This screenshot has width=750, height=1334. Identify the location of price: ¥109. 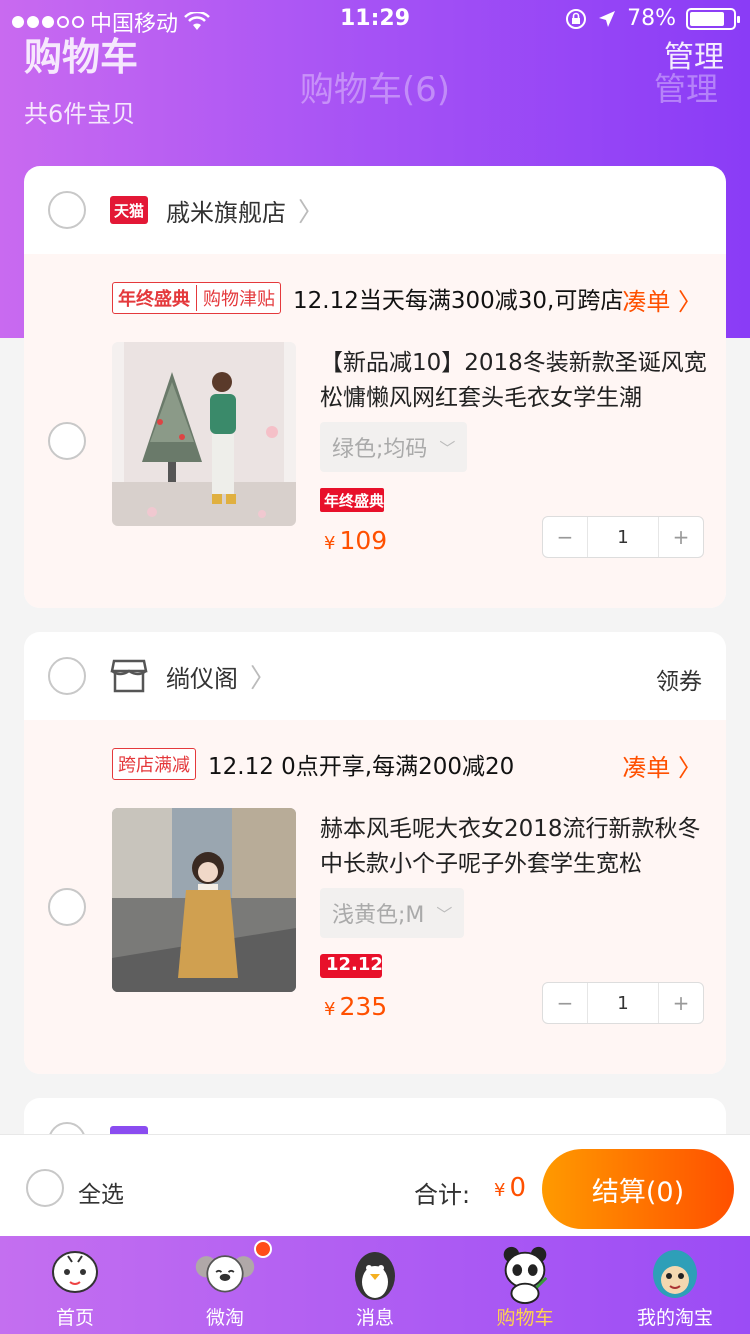
(356, 540).